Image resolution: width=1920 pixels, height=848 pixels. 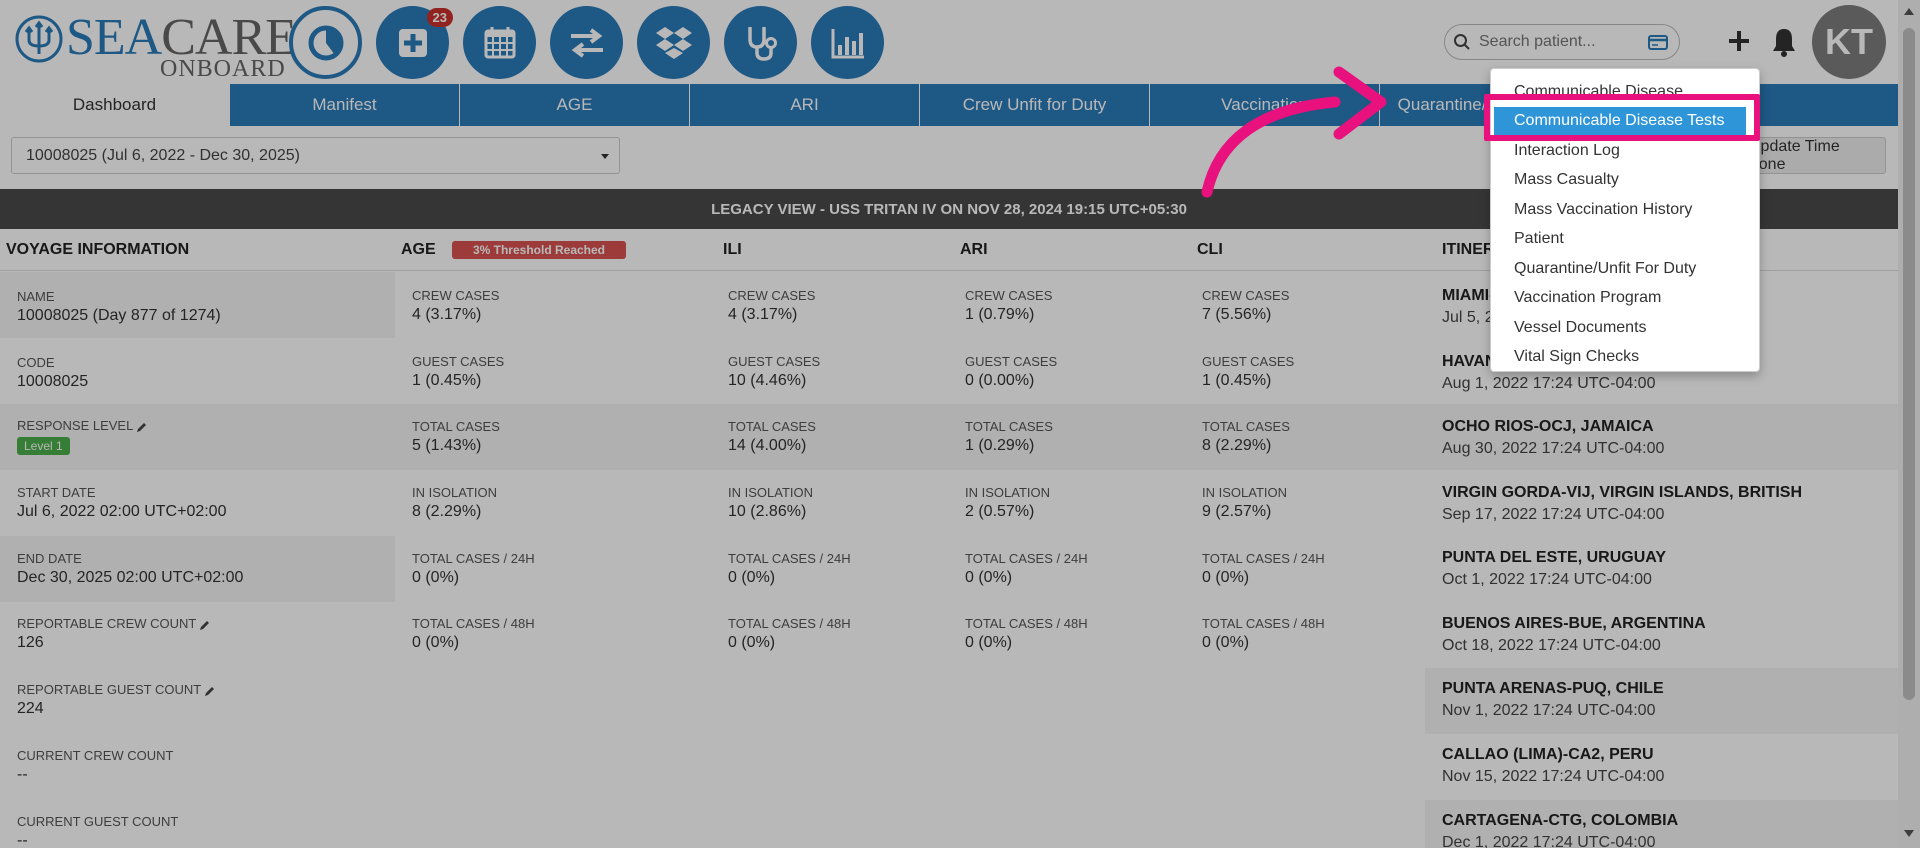 I want to click on age-heading: AGE, so click(x=418, y=249).